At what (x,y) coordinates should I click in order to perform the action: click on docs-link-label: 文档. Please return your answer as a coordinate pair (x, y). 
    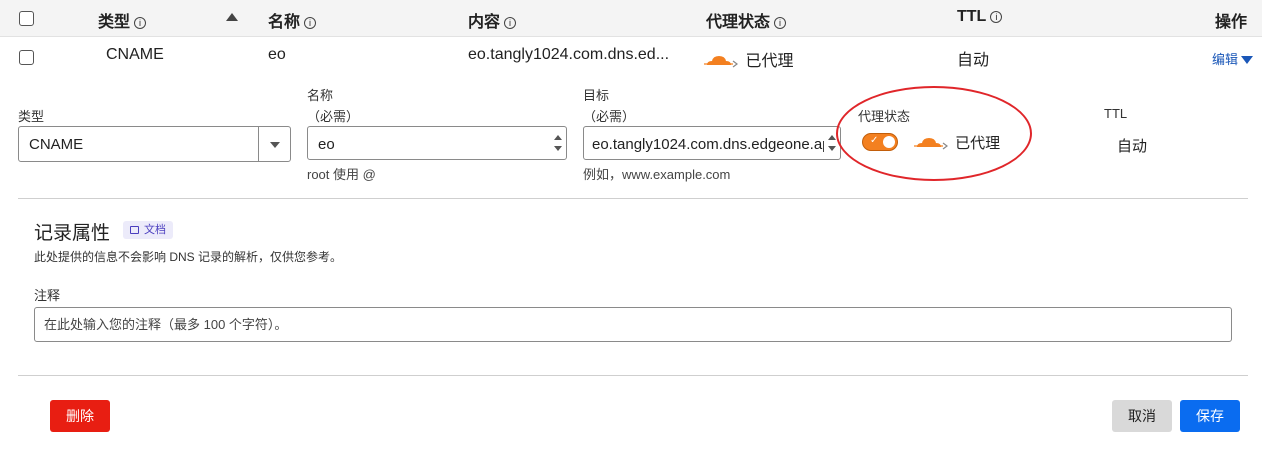
    Looking at the image, I should click on (155, 230).